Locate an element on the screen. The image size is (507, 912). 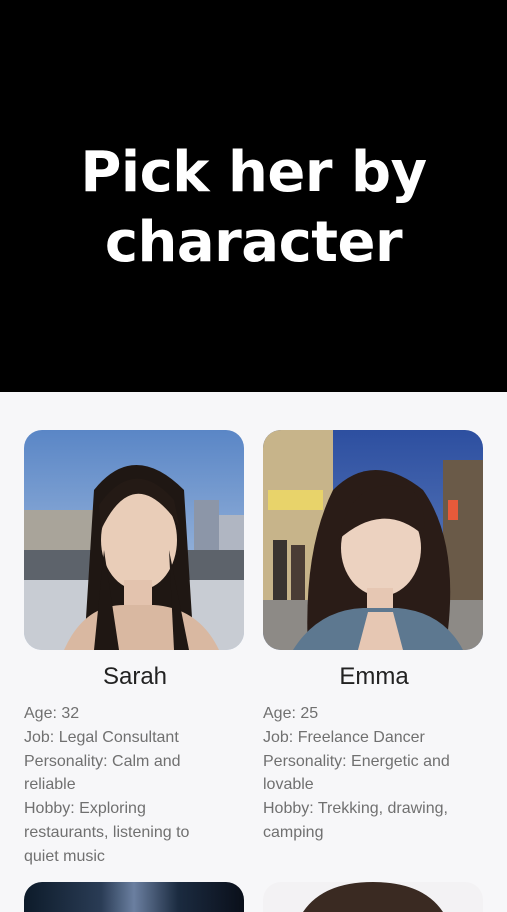
character-photo-sarah is located at coordinates (134, 540).